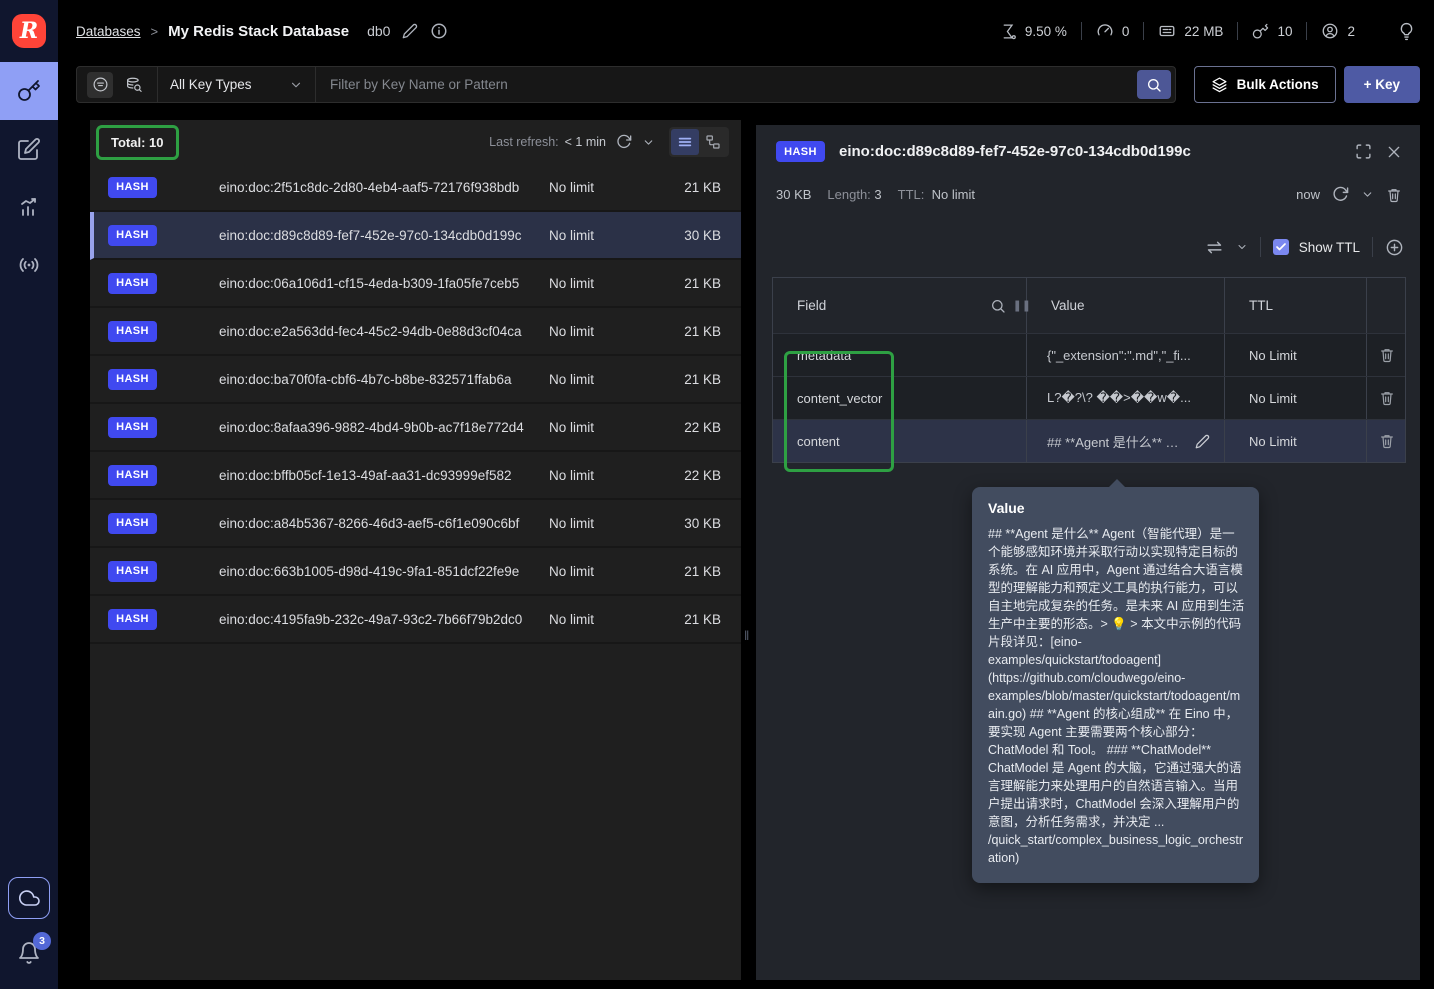  Describe the element at coordinates (1112, 31) in the screenshot. I see `commands-stat: 0` at that location.